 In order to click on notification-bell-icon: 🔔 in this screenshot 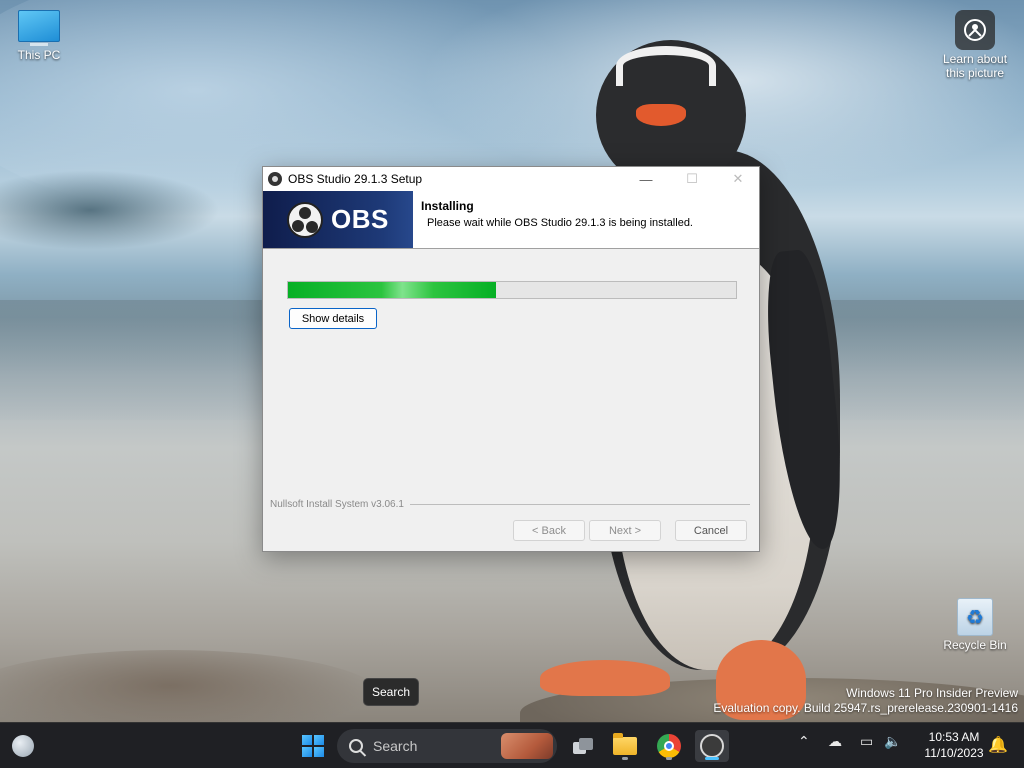, I will do `click(998, 745)`.